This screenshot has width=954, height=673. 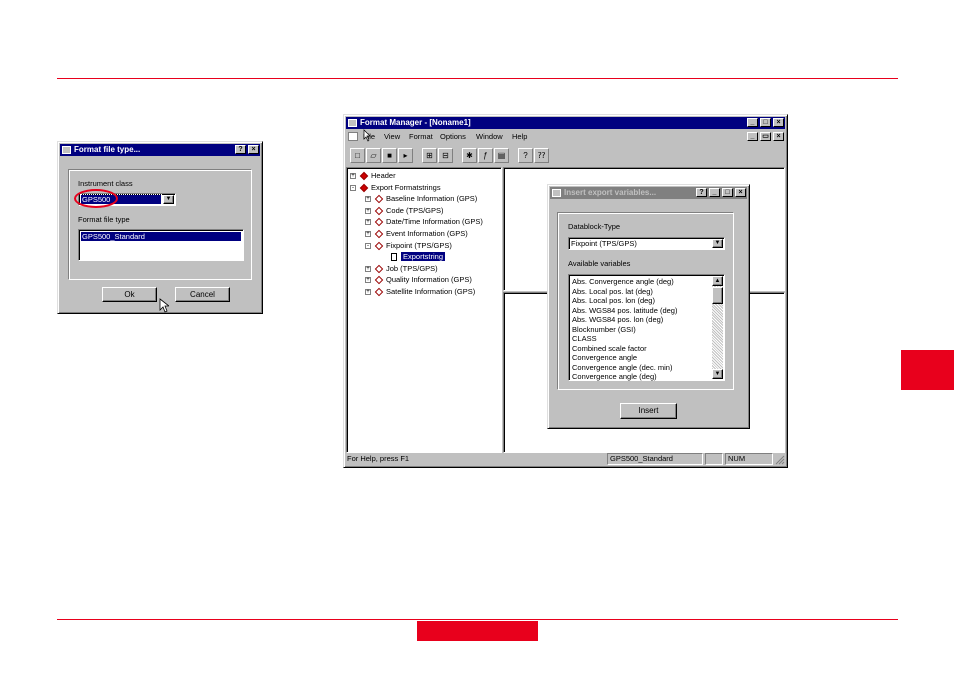 What do you see at coordinates (752, 122) in the screenshot?
I see `minimize-button: _` at bounding box center [752, 122].